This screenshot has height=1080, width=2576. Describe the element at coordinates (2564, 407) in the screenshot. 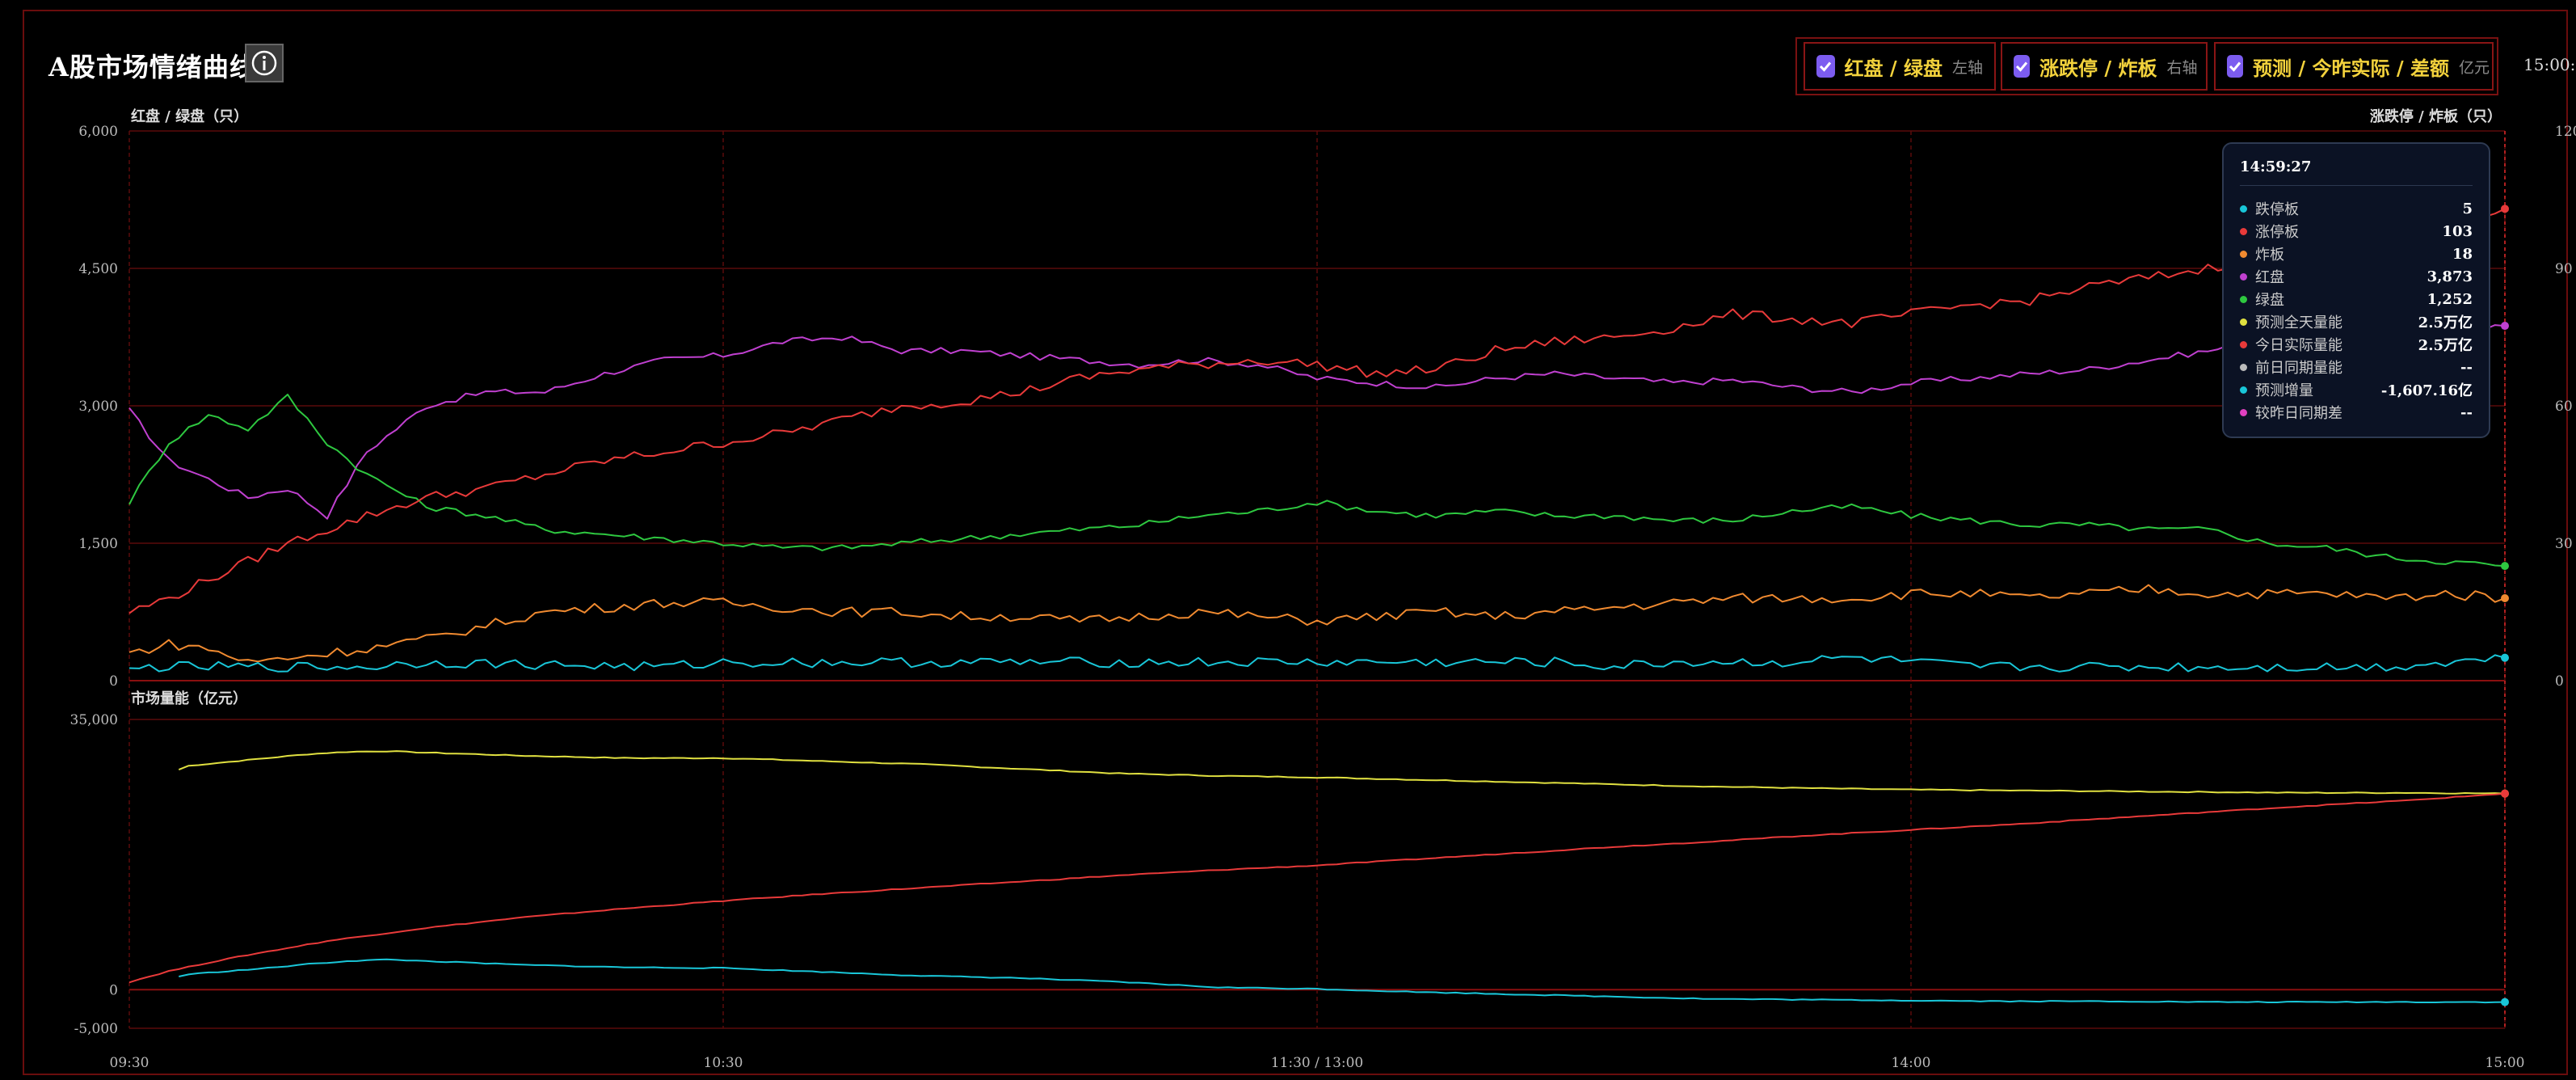

I see `y2-tick-label: 60` at that location.